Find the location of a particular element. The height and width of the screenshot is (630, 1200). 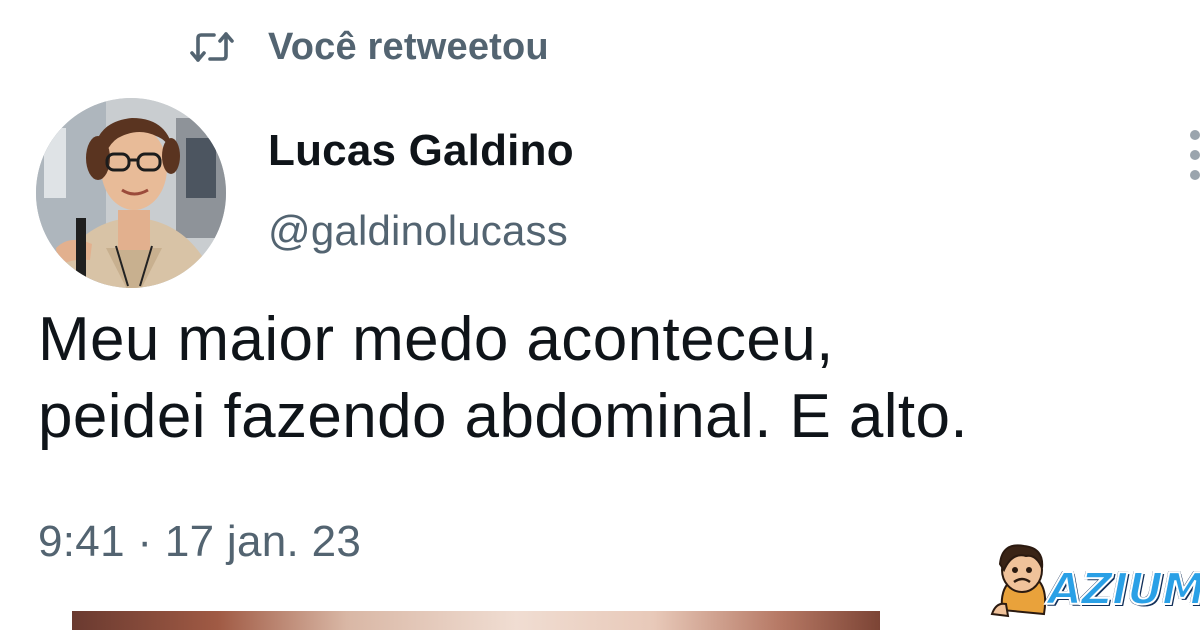

more-vertical-icon is located at coordinates (1189, 155).